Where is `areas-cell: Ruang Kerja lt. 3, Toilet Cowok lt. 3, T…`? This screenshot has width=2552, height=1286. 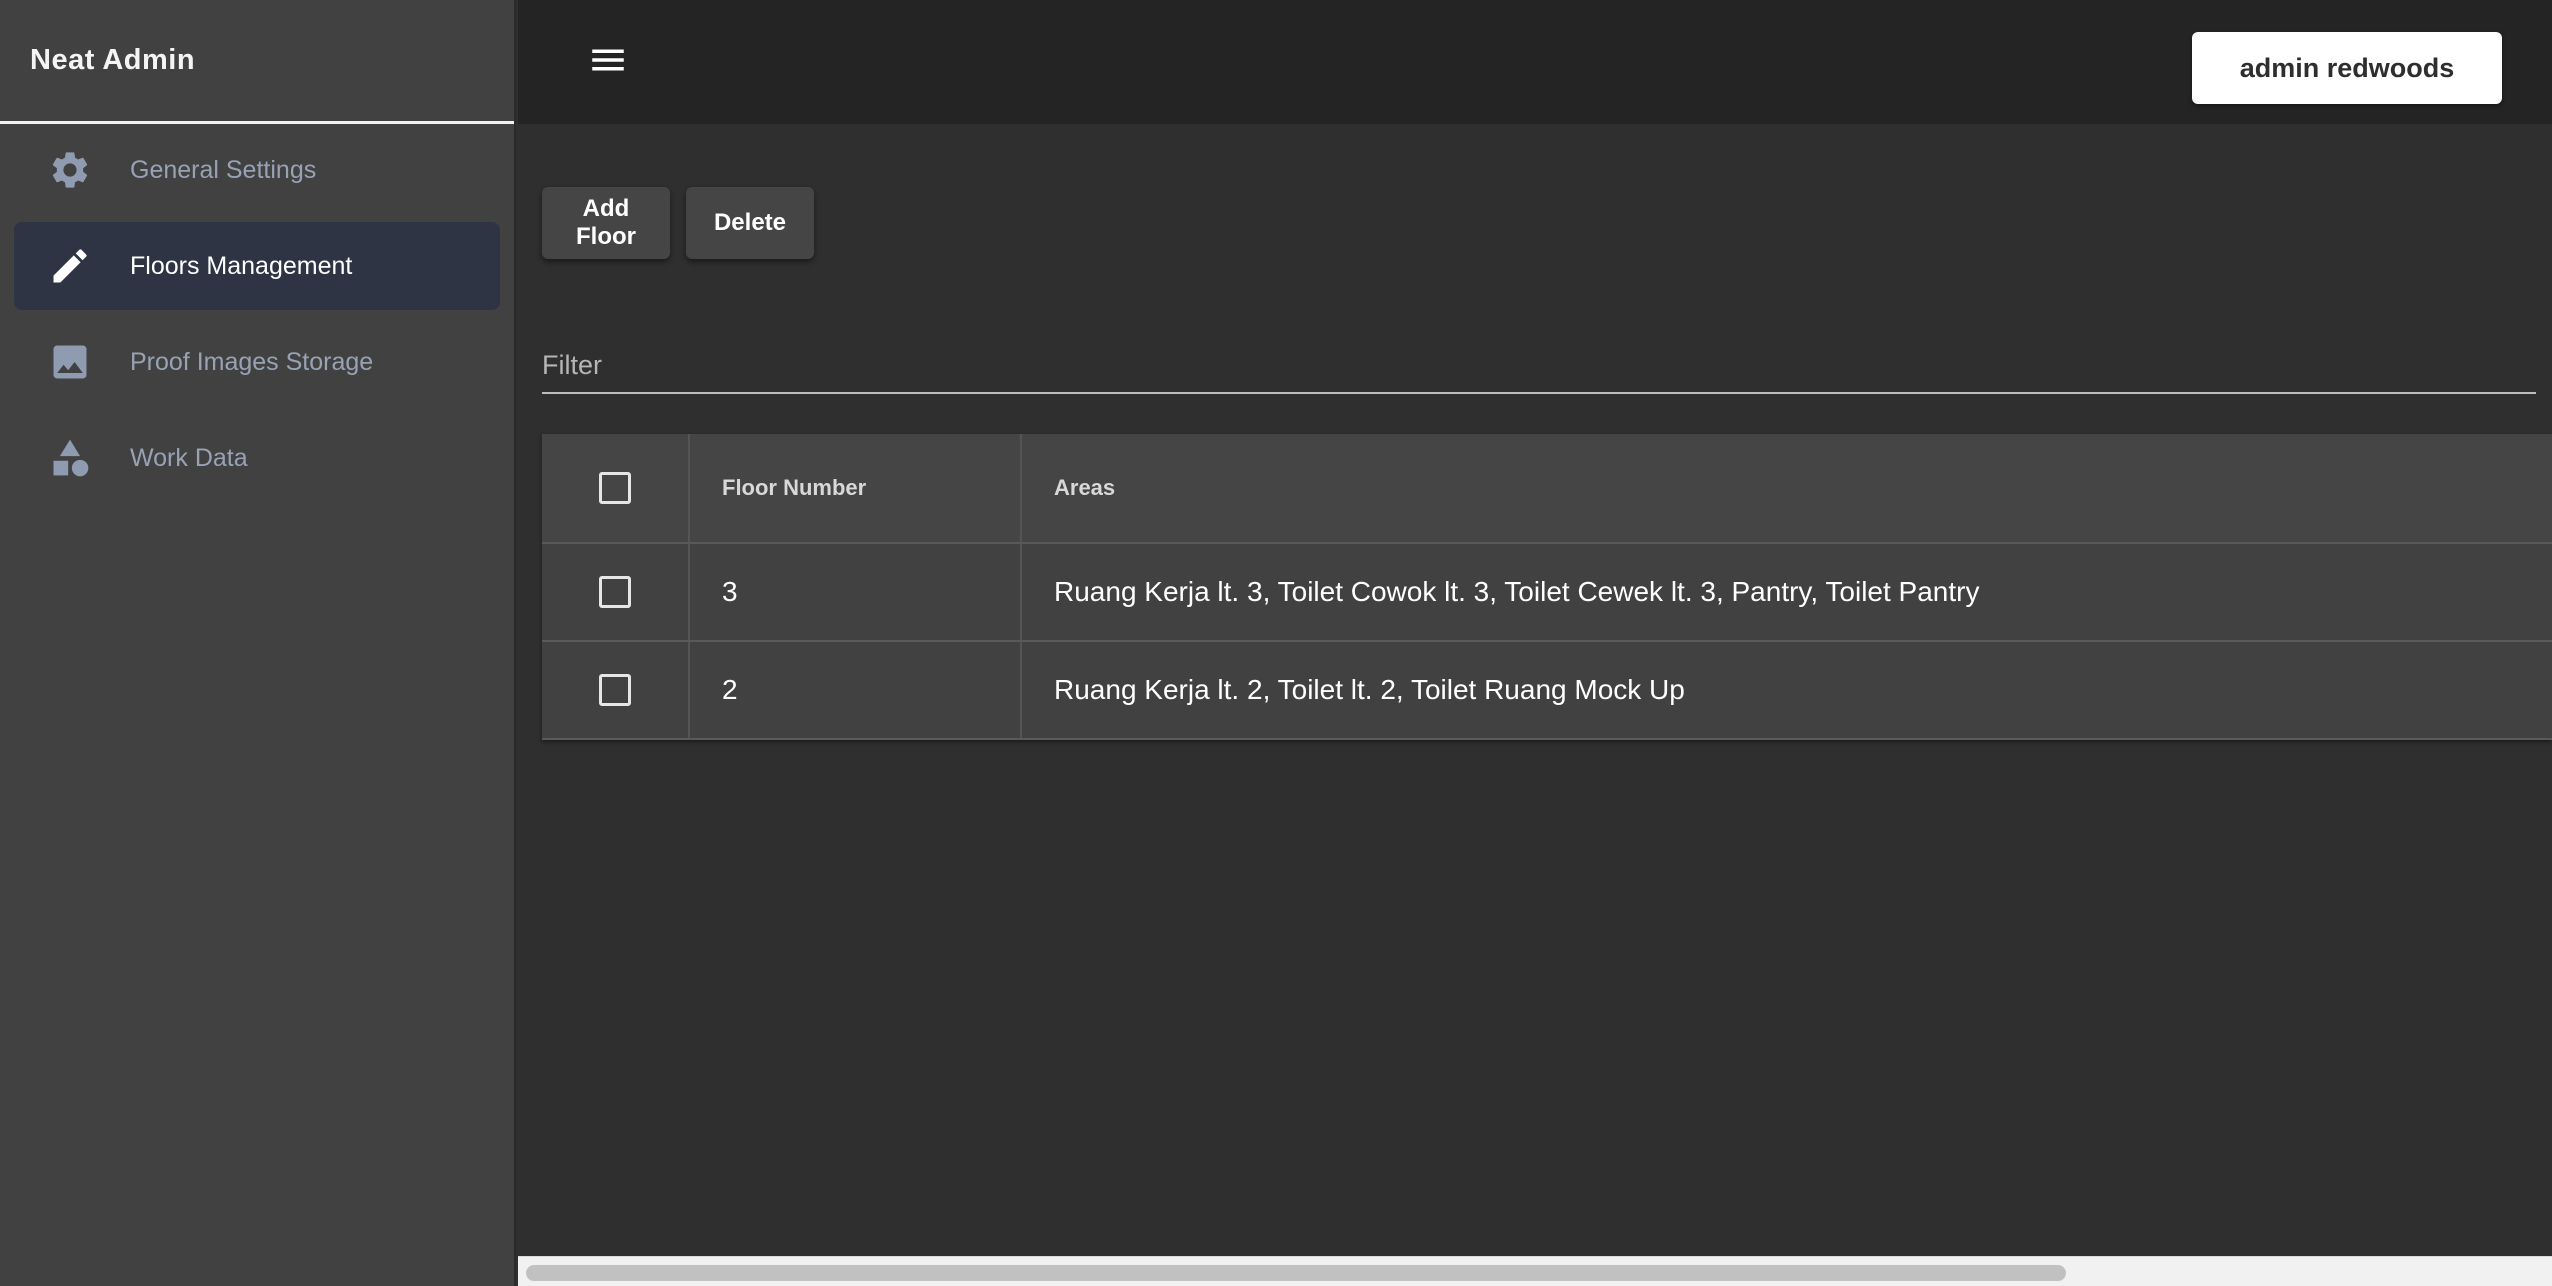 areas-cell: Ruang Kerja lt. 3, Toilet Cowok lt. 3, T… is located at coordinates (1517, 591).